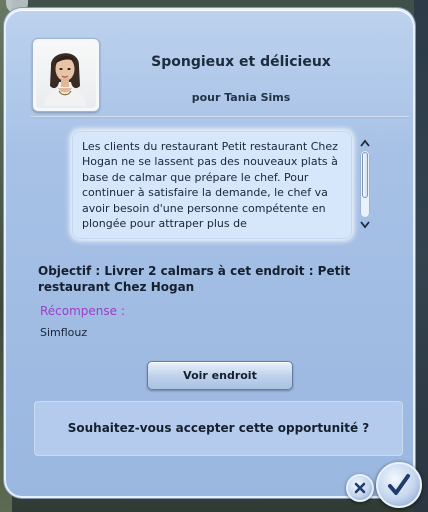 The width and height of the screenshot is (428, 512). Describe the element at coordinates (365, 225) in the screenshot. I see `chevron-down-icon` at that location.